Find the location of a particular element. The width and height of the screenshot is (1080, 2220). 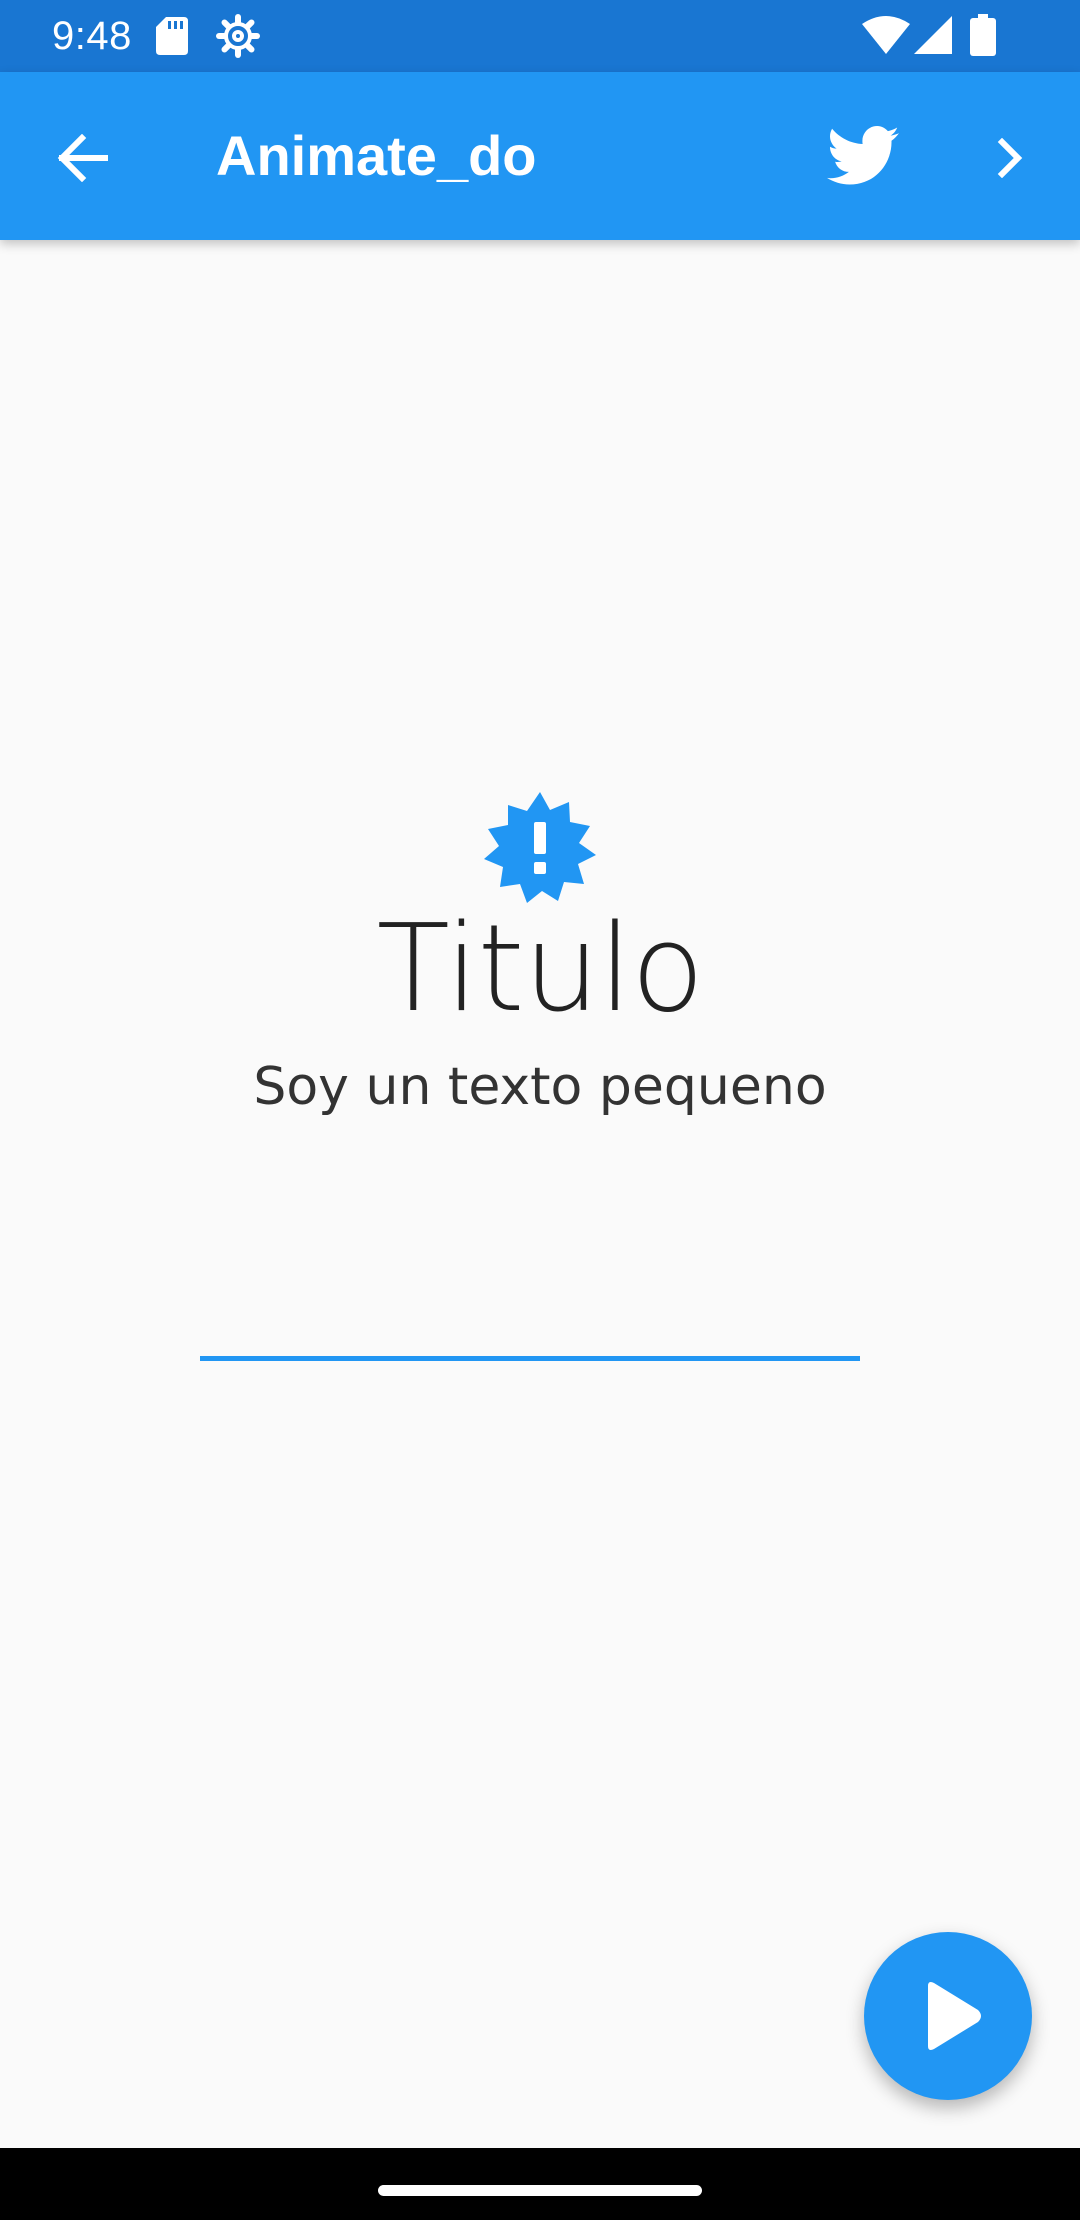

app-title: Animate_do is located at coordinates (376, 155).